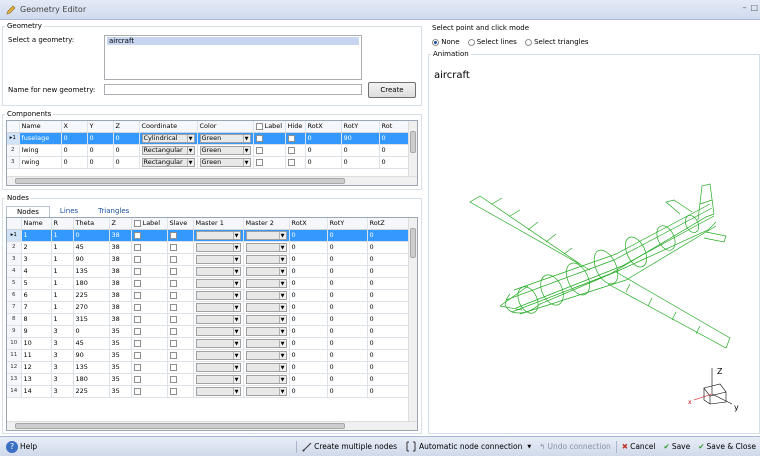 The width and height of the screenshot is (760, 456). What do you see at coordinates (14, 259) in the screenshot?
I see `row-header: 3` at bounding box center [14, 259].